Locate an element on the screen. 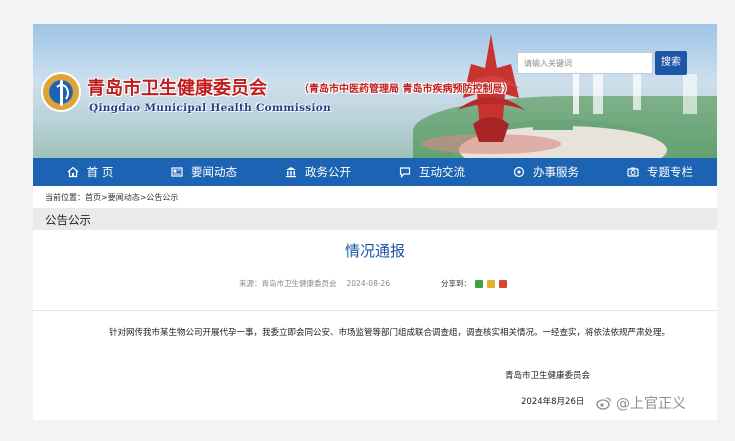 The image size is (735, 441). nav-item-label: 互动交流 is located at coordinates (442, 172).